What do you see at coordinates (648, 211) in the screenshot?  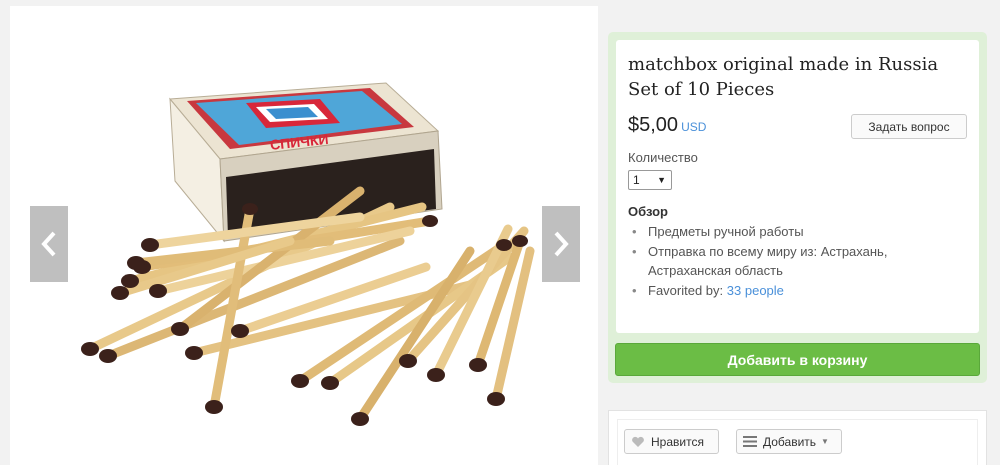 I see `overview-heading: Обзор` at bounding box center [648, 211].